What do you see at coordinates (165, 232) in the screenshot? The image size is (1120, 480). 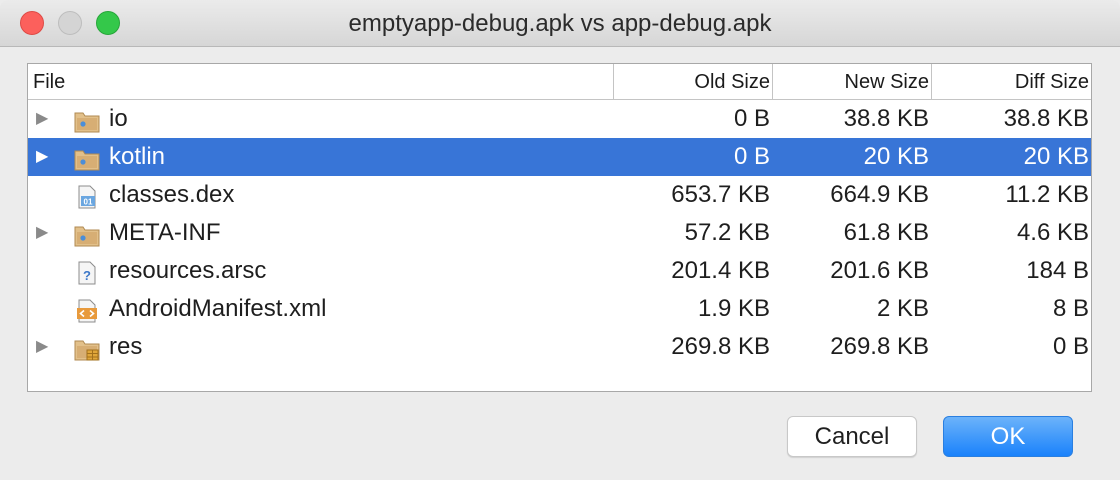 I see `file-name-cell: META-INF` at bounding box center [165, 232].